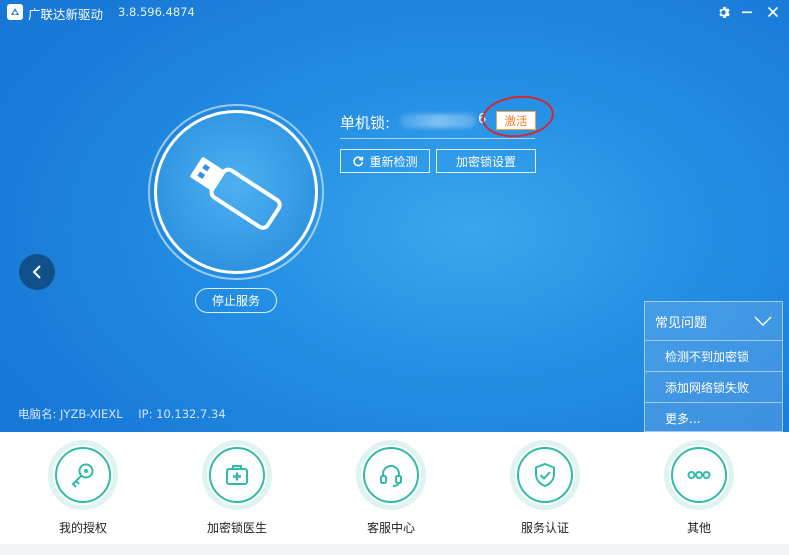 The width and height of the screenshot is (789, 555). I want to click on shield-check-icon, so click(545, 475).